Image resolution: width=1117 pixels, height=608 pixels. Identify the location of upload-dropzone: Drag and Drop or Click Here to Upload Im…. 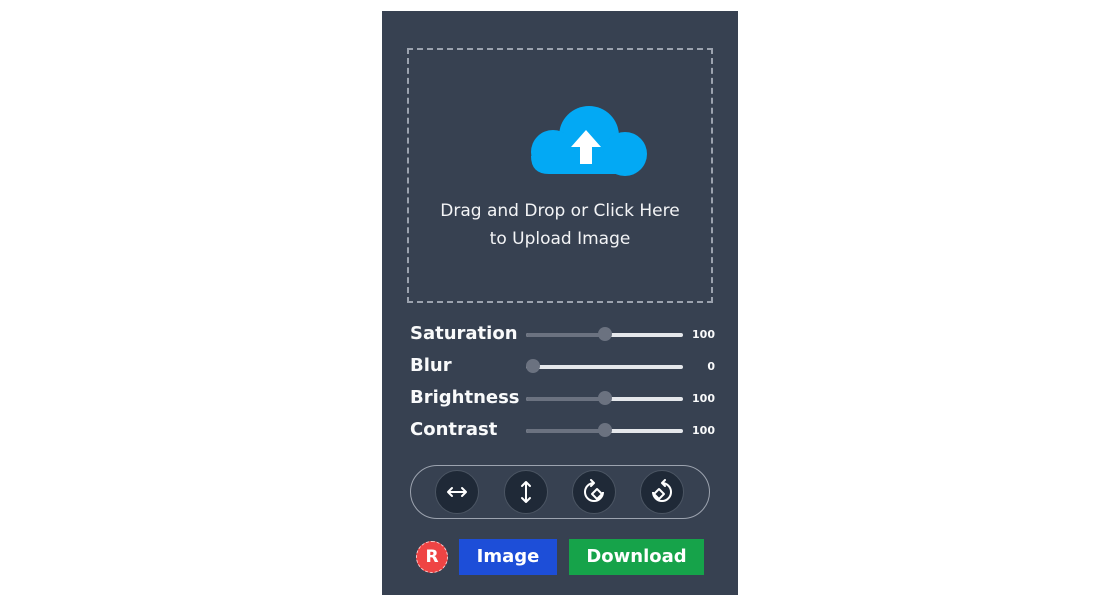
(560, 175).